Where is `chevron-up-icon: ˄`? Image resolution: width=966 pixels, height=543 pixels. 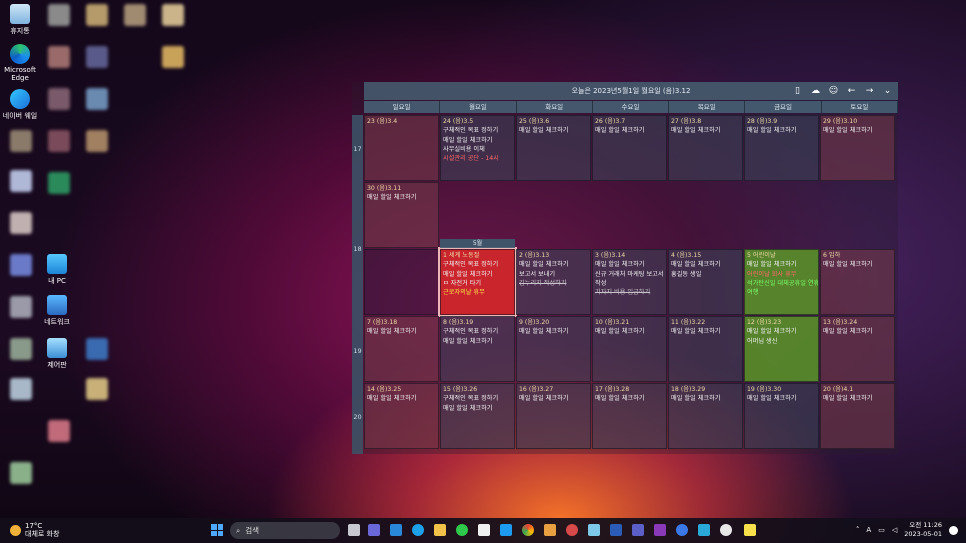
chevron-up-icon: ˄ is located at coordinates (858, 530).